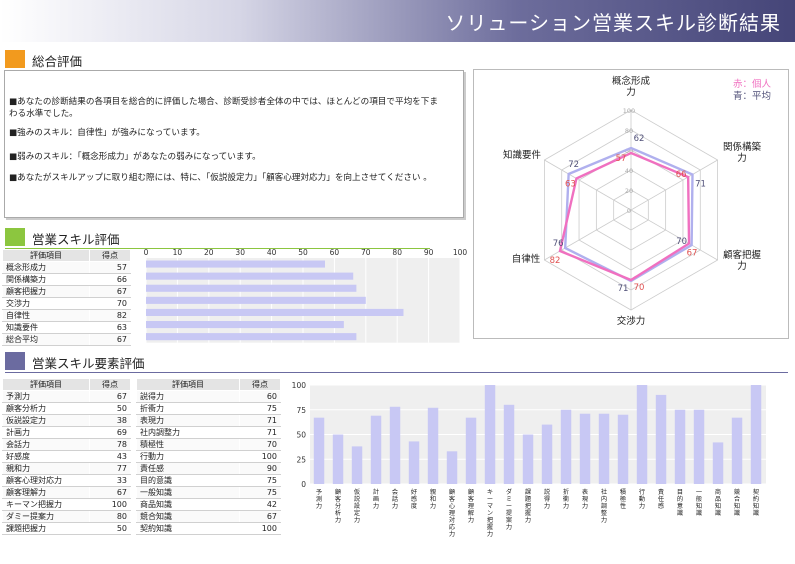 Image resolution: width=795 pixels, height=564 pixels. Describe the element at coordinates (188, 468) in the screenshot. I see `row-item-name: 責任感` at that location.